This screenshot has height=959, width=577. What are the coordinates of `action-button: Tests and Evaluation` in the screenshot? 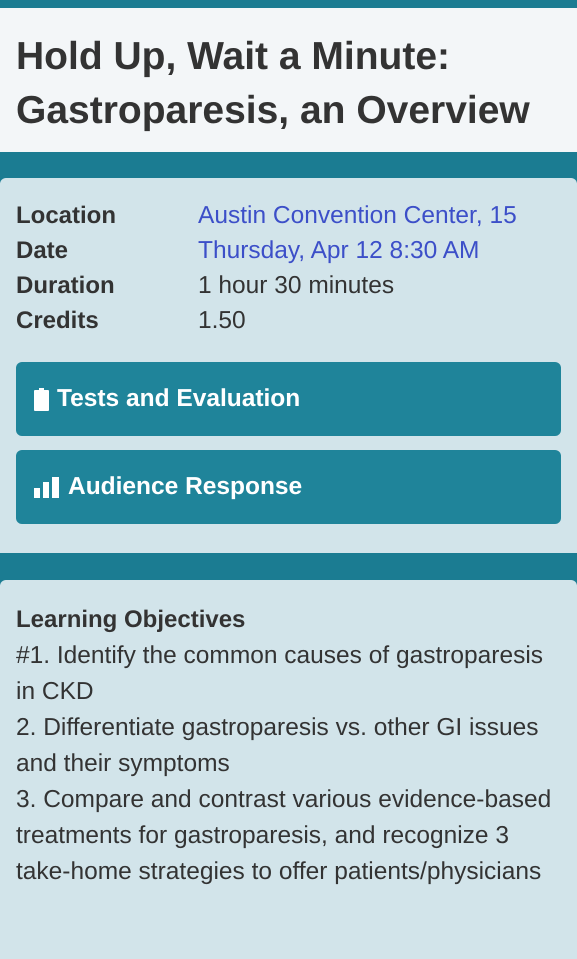 It's located at (288, 399).